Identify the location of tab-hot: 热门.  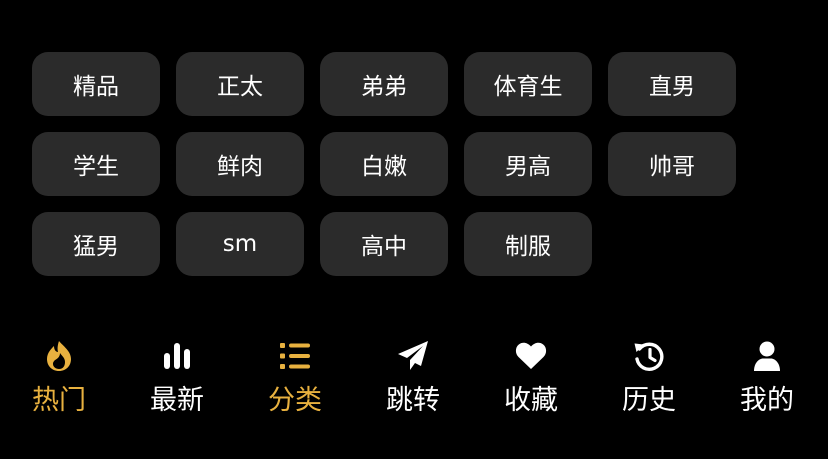
(59, 382).